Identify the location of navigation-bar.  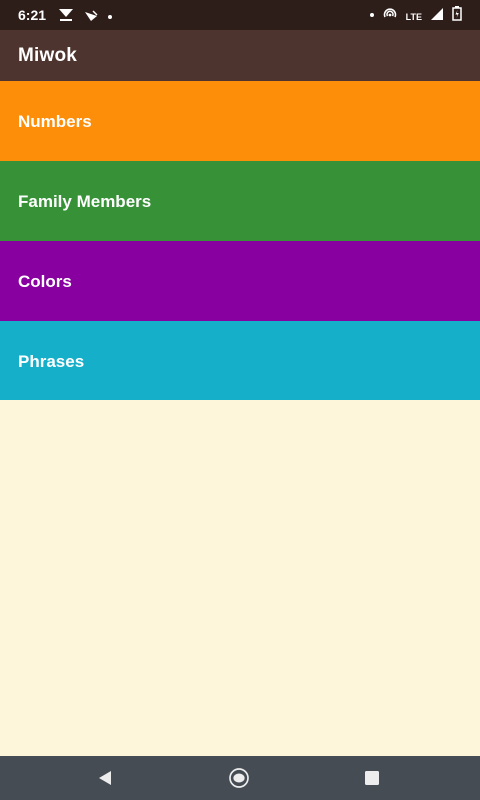
(240, 778).